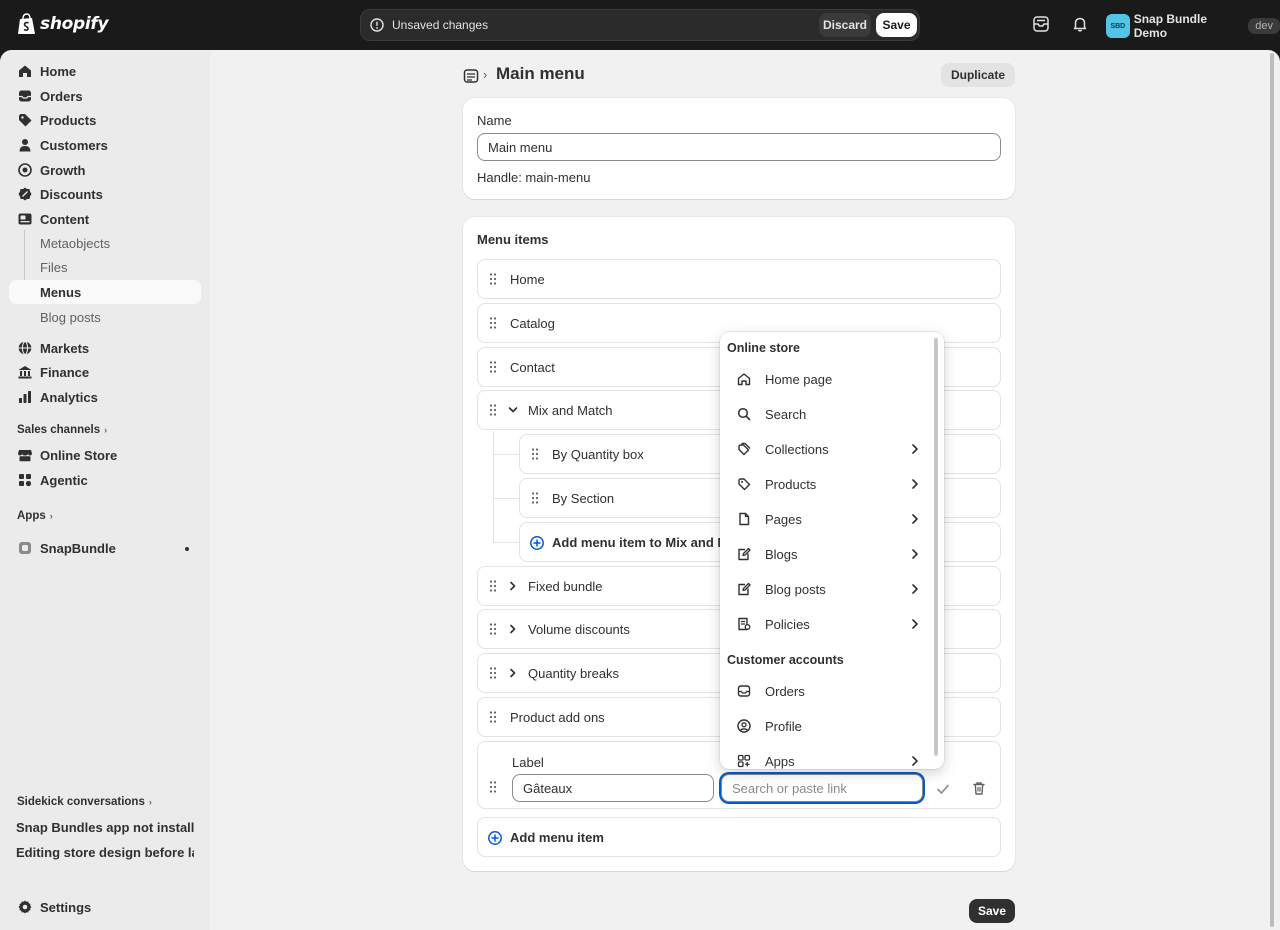 The image size is (1280, 930). Describe the element at coordinates (992, 911) in the screenshot. I see `bottom-save-button: Save` at that location.